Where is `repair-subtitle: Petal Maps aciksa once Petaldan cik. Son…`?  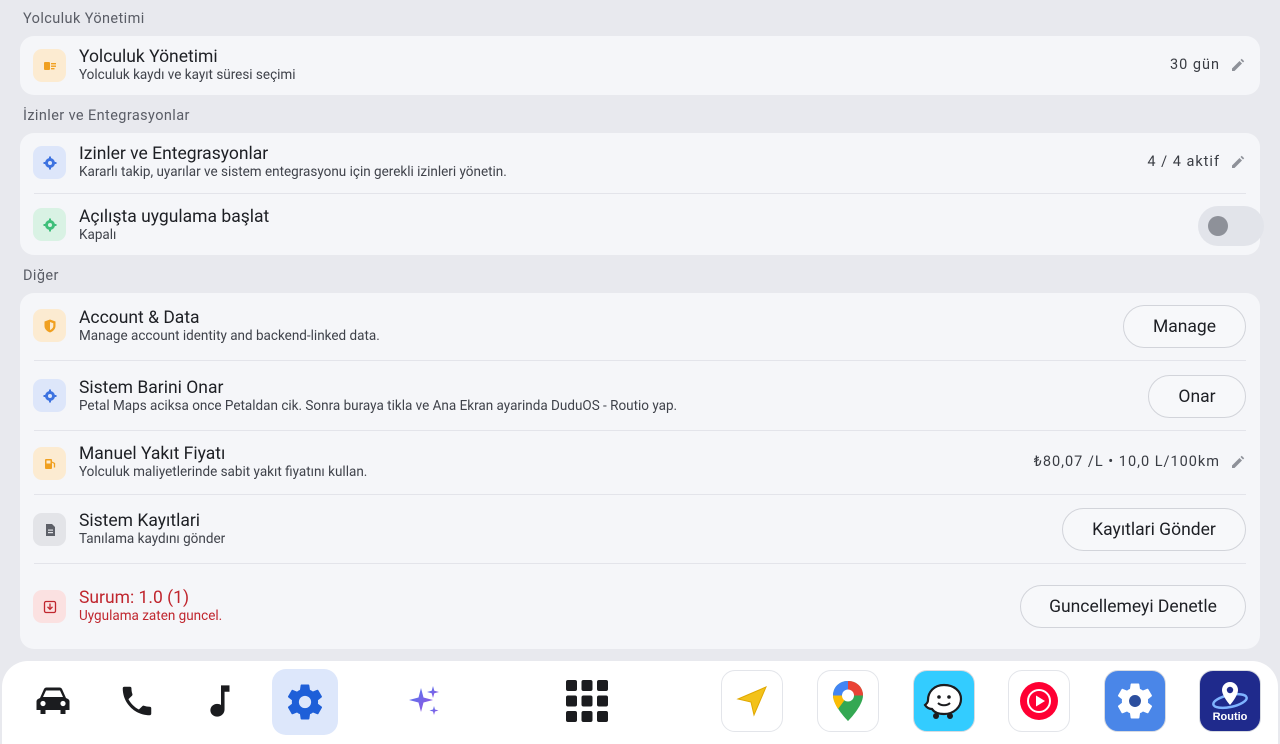 repair-subtitle: Petal Maps aciksa once Petaldan cik. Son… is located at coordinates (378, 406).